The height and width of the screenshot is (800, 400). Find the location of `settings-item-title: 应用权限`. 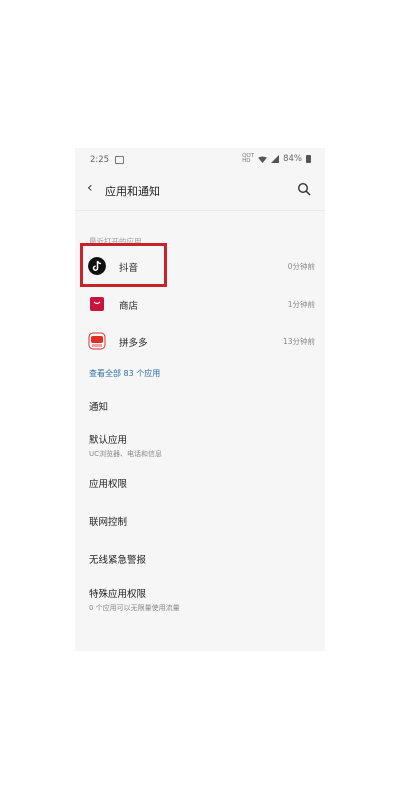

settings-item-title: 应用权限 is located at coordinates (108, 484).